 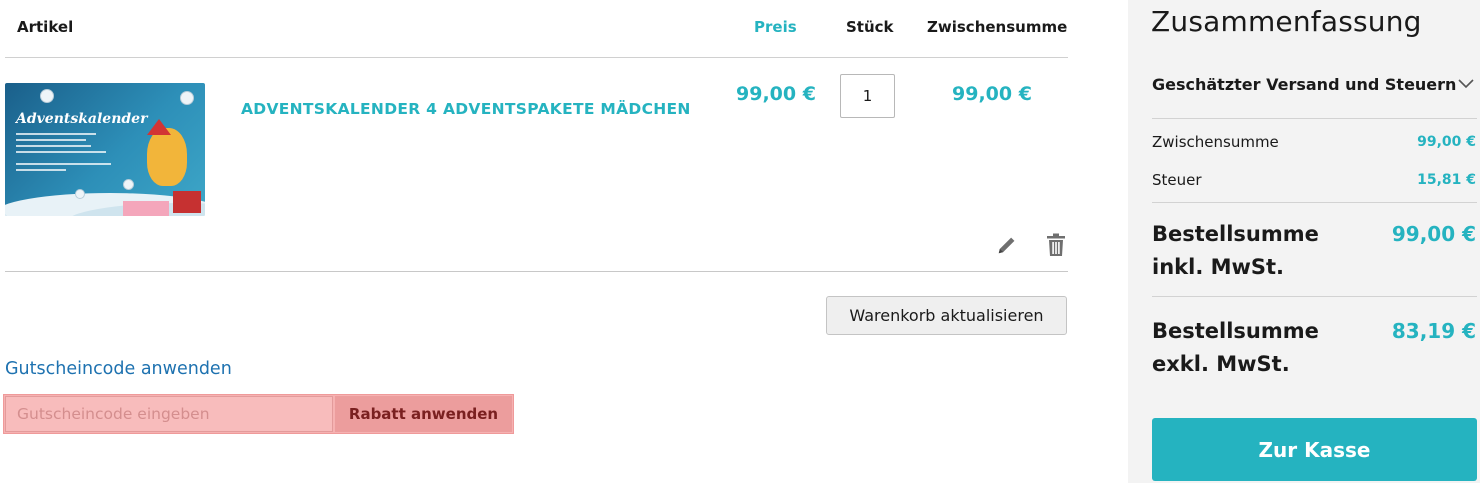 What do you see at coordinates (167, 157) in the screenshot?
I see `cat-illustration` at bounding box center [167, 157].